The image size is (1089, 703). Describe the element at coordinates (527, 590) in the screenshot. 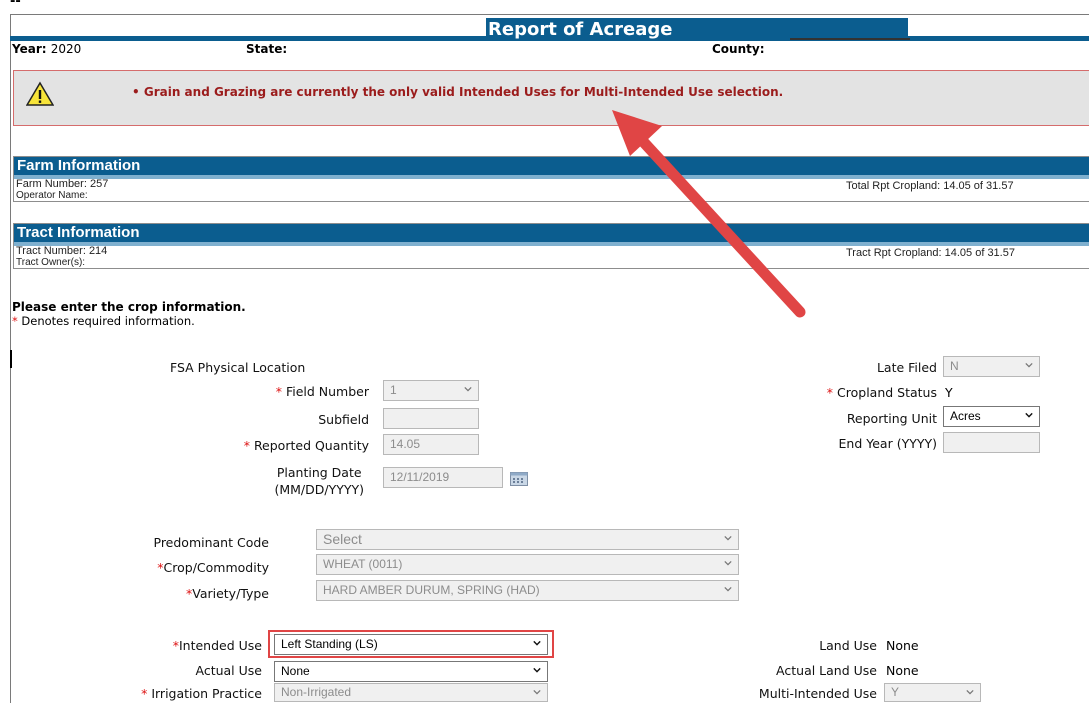

I see `variety-type-select: HARD AMBER DURUM, SPRING (HAD)` at that location.